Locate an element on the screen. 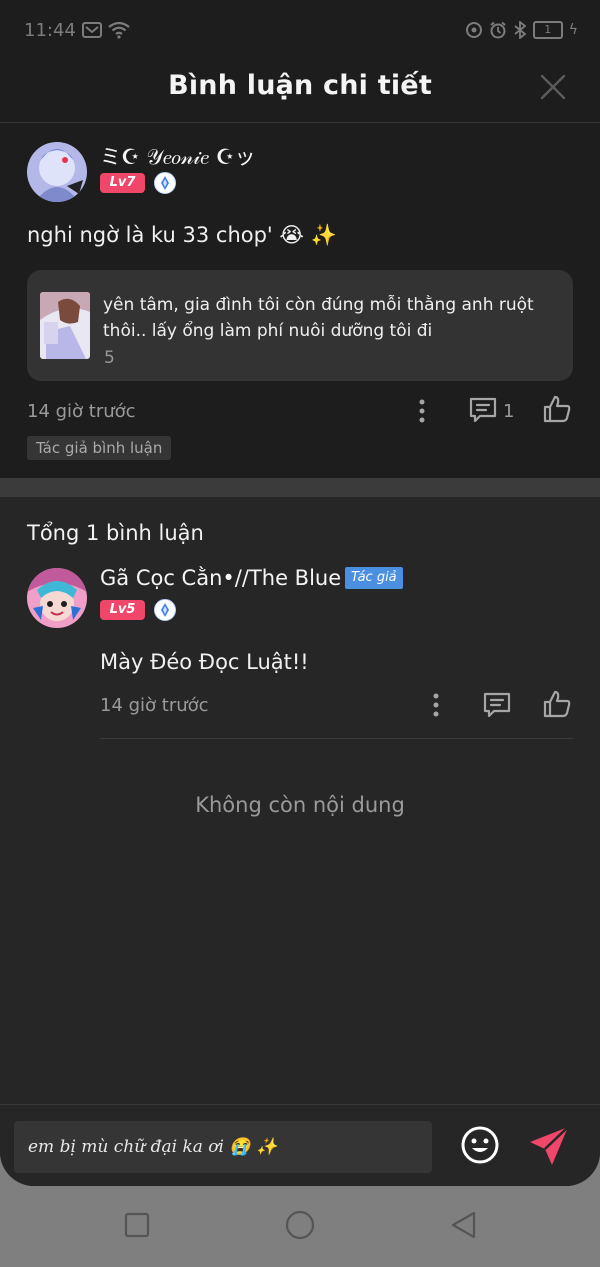 The width and height of the screenshot is (600, 1267). header: Bình luận chi tiết is located at coordinates (300, 92).